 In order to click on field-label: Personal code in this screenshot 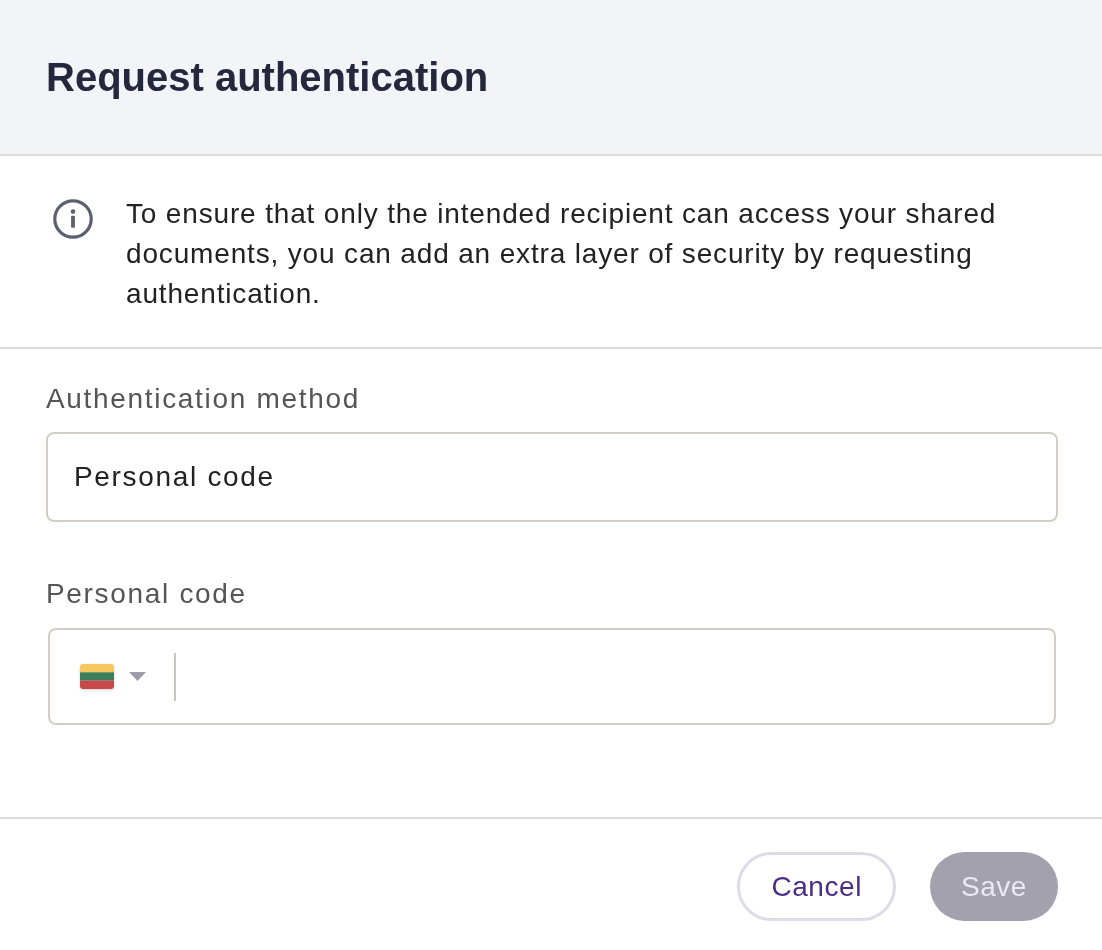, I will do `click(147, 594)`.